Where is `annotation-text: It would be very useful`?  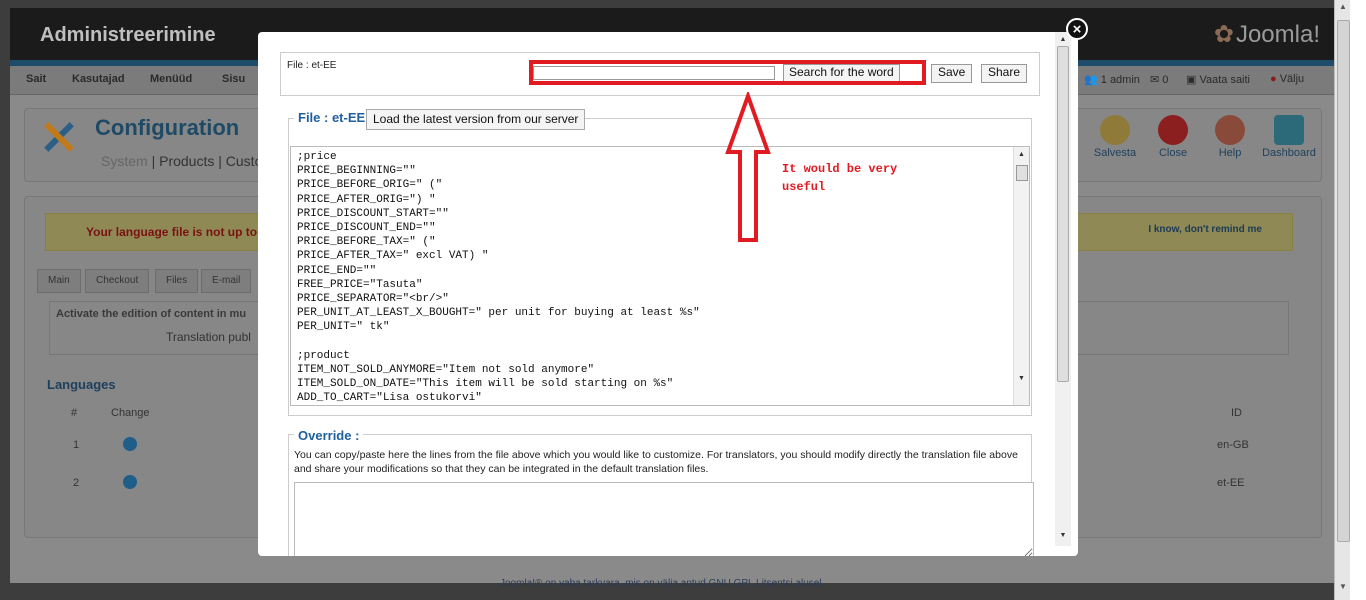 annotation-text: It would be very useful is located at coordinates (839, 178).